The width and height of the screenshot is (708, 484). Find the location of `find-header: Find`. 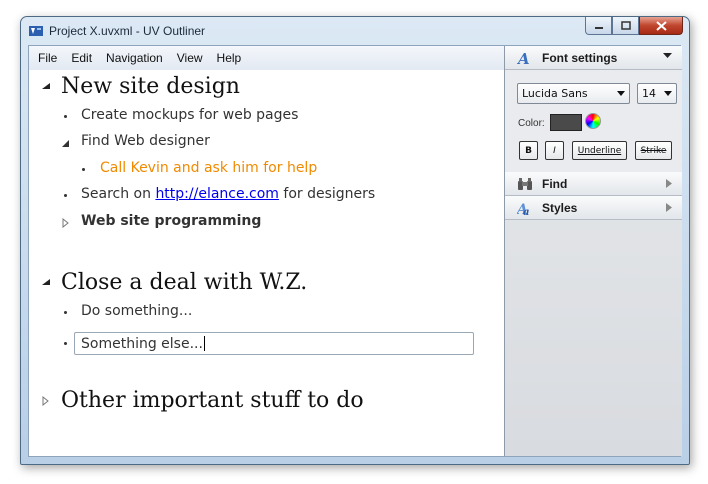

find-header: Find is located at coordinates (593, 184).